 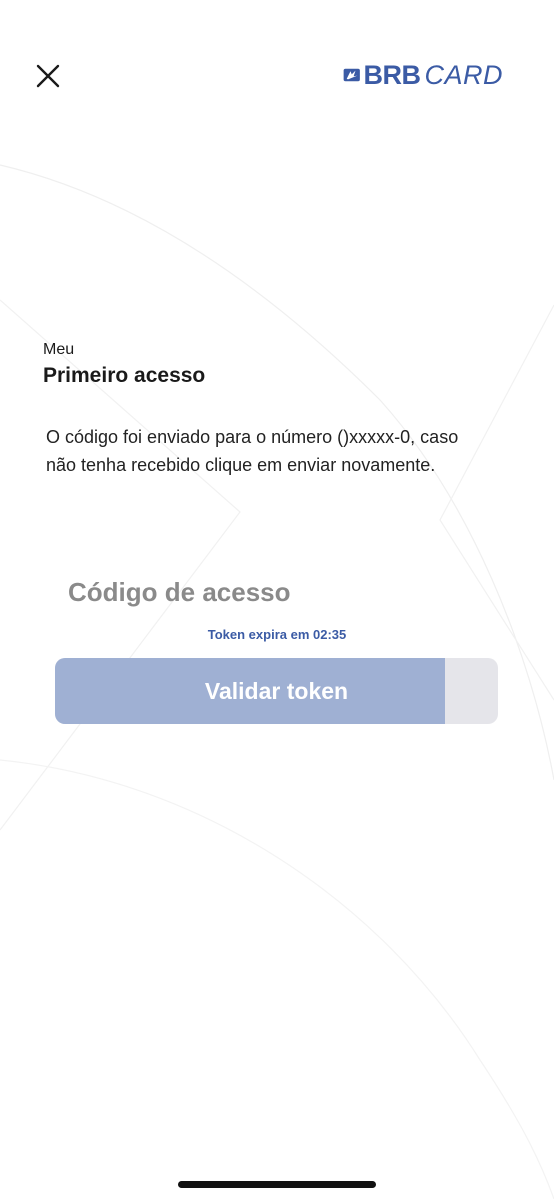 What do you see at coordinates (124, 375) in the screenshot?
I see `page-title: Primeiro acesso` at bounding box center [124, 375].